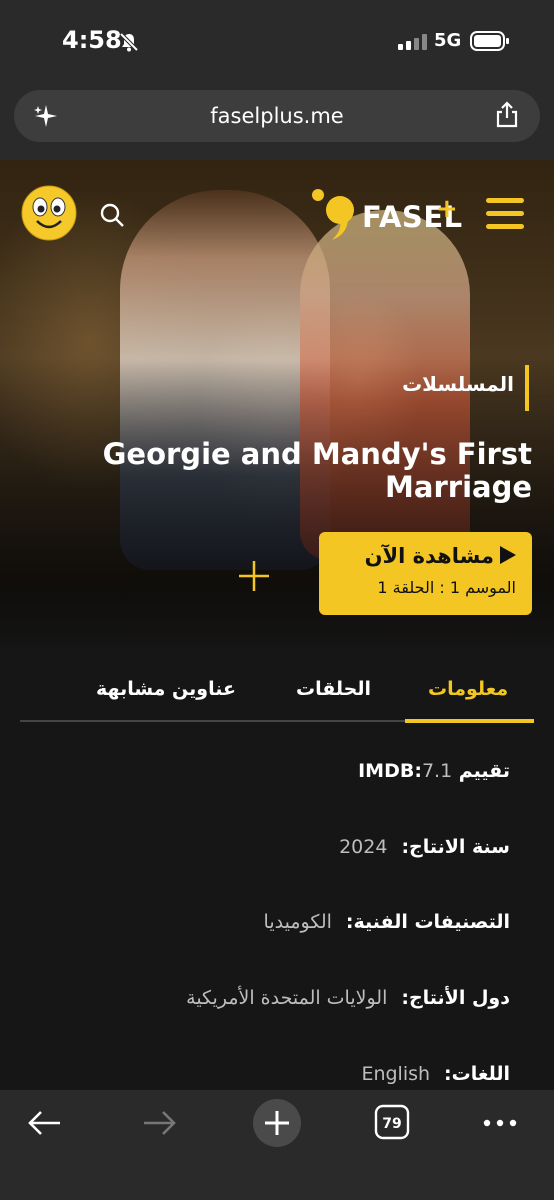  I want to click on status-time: 4:58, so click(92, 40).